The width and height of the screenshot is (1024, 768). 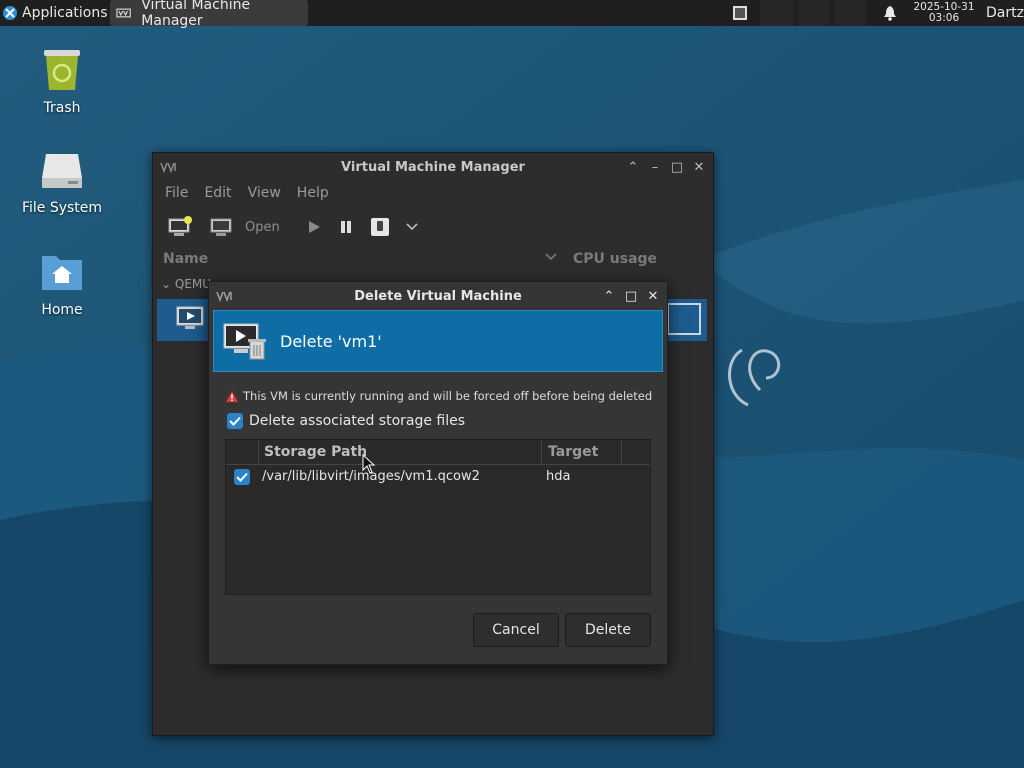 I want to click on toolbar: Open, so click(x=300, y=227).